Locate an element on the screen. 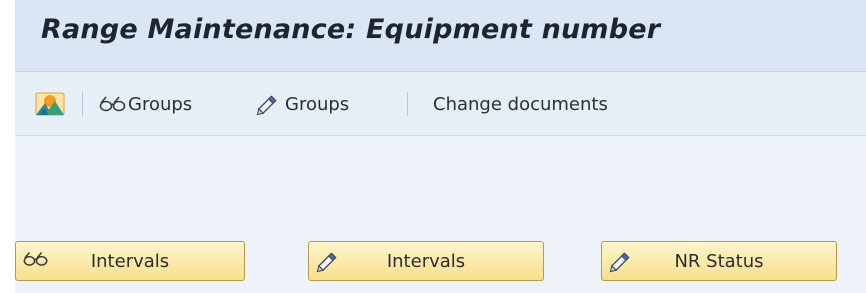 This screenshot has height=293, width=866. display-groups-button: Groups is located at coordinates (145, 104).